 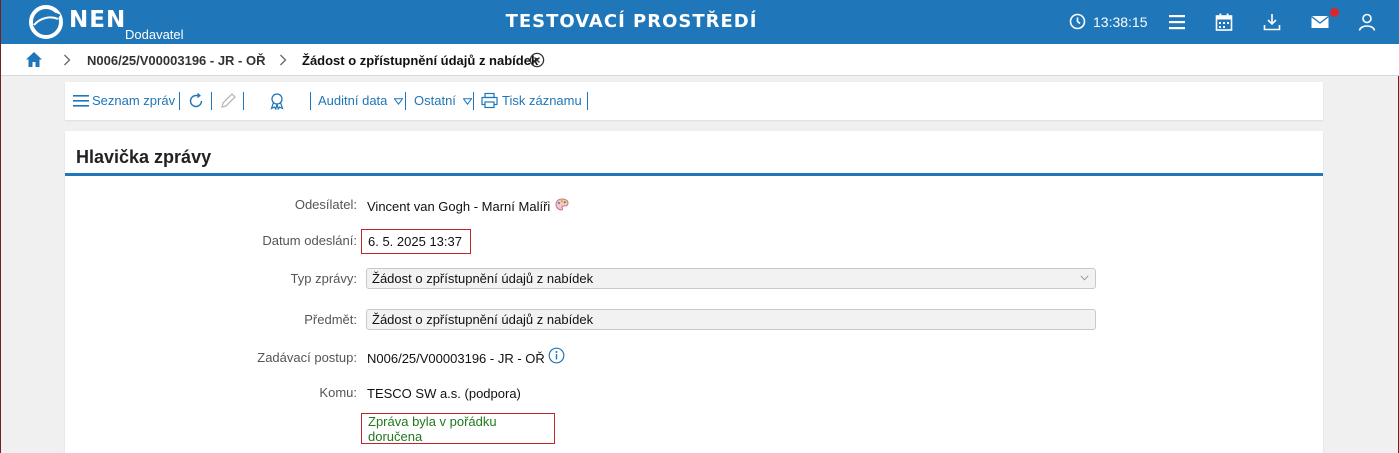 What do you see at coordinates (34, 59) in the screenshot?
I see `home-icon` at bounding box center [34, 59].